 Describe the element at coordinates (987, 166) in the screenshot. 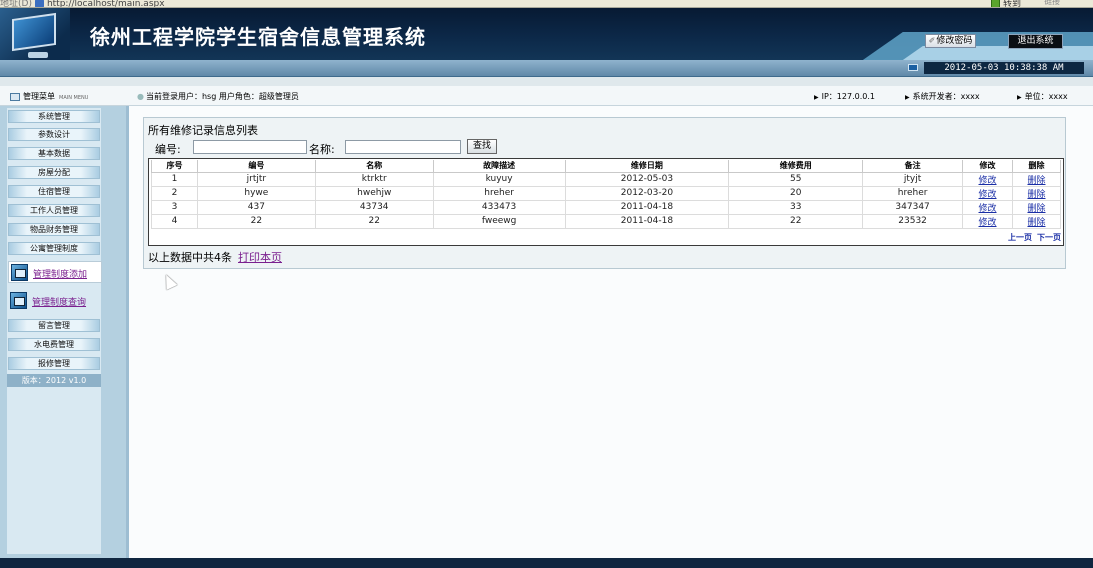

I see `column-header: 修改` at that location.